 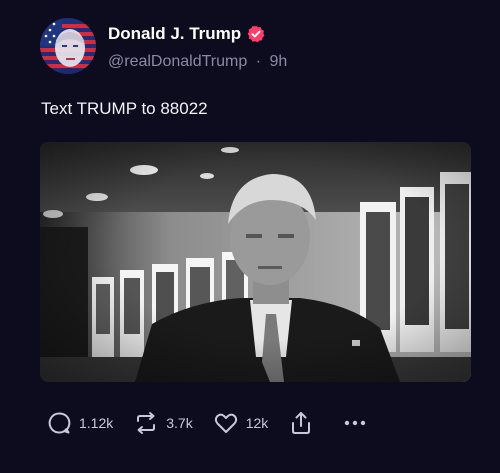 I want to click on author-name-row: Donald J. Trump, so click(x=186, y=34).